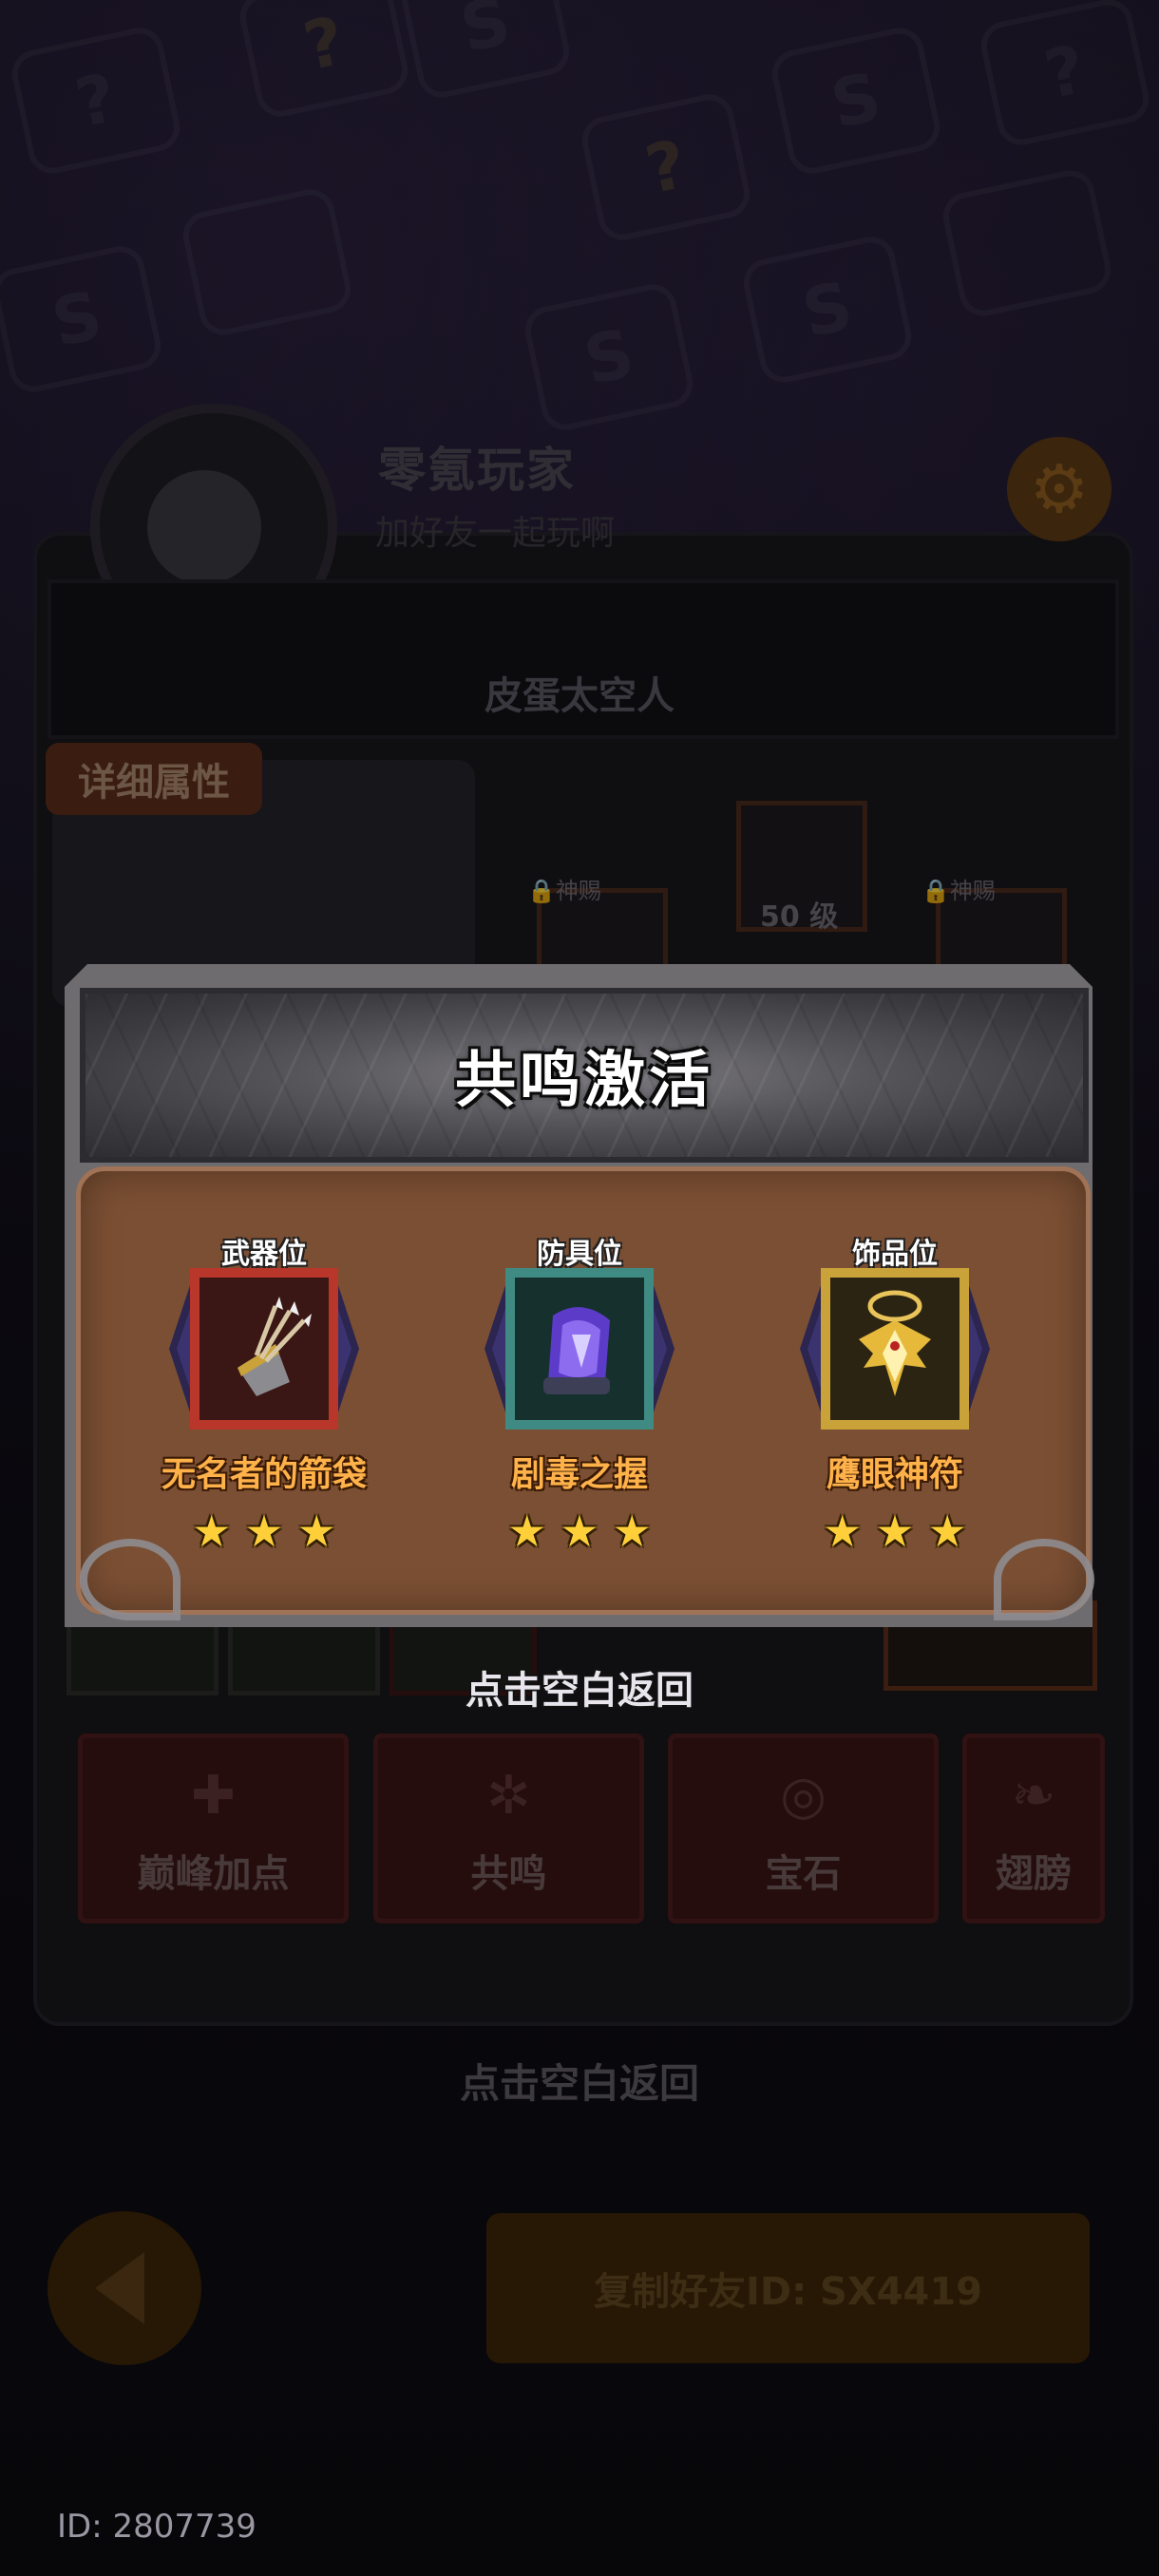  Describe the element at coordinates (156, 2527) in the screenshot. I see `user-id: ID: 2807739` at that location.